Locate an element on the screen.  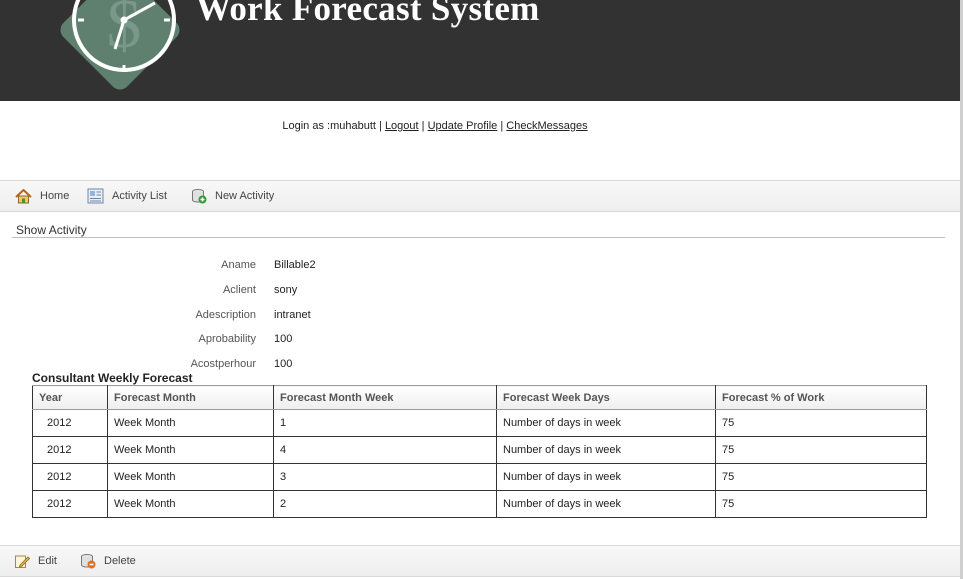
aname-value: Billable2 is located at coordinates (295, 265).